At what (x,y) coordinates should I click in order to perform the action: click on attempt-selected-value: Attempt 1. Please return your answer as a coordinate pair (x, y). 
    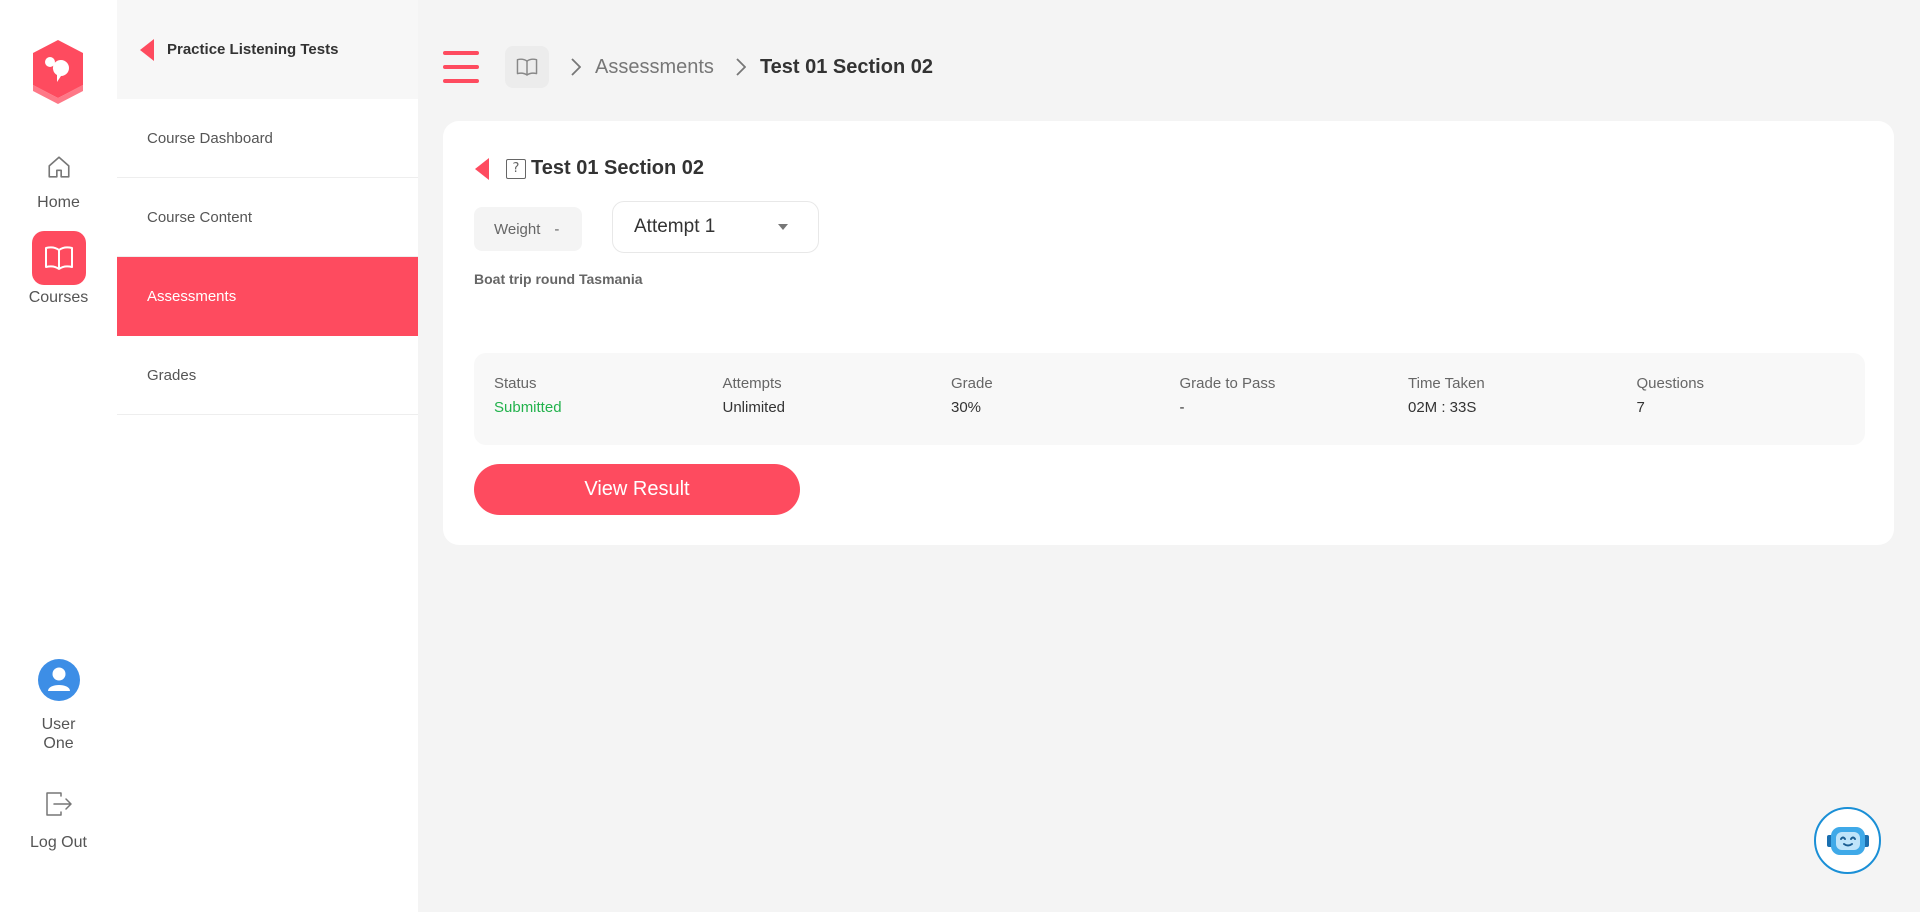
    Looking at the image, I should click on (675, 226).